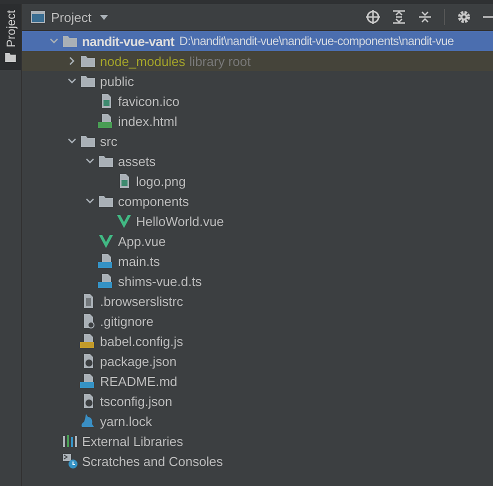 Image resolution: width=493 pixels, height=486 pixels. I want to click on project-tab: Project, so click(10, 37).